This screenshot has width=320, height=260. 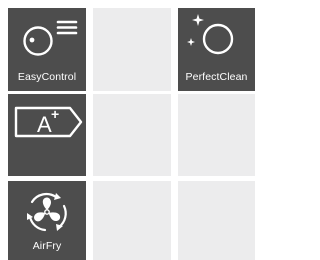 I want to click on energy-class-letter: A, so click(x=44, y=124).